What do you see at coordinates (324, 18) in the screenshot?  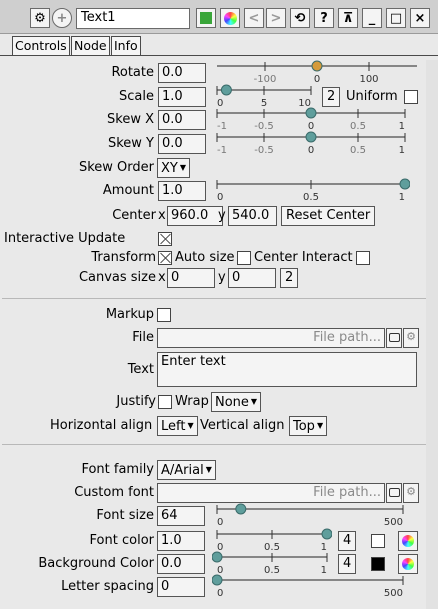 I see `help-icon: ?` at bounding box center [324, 18].